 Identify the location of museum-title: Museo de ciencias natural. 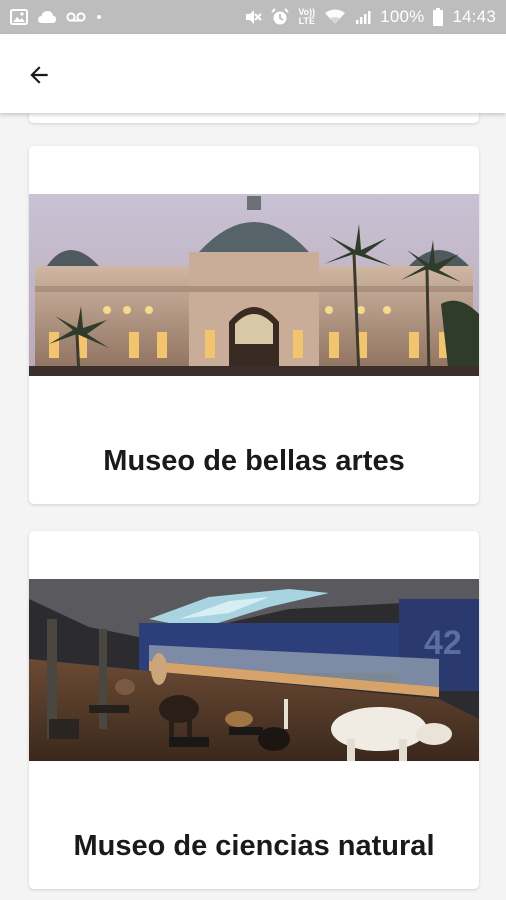
(254, 846).